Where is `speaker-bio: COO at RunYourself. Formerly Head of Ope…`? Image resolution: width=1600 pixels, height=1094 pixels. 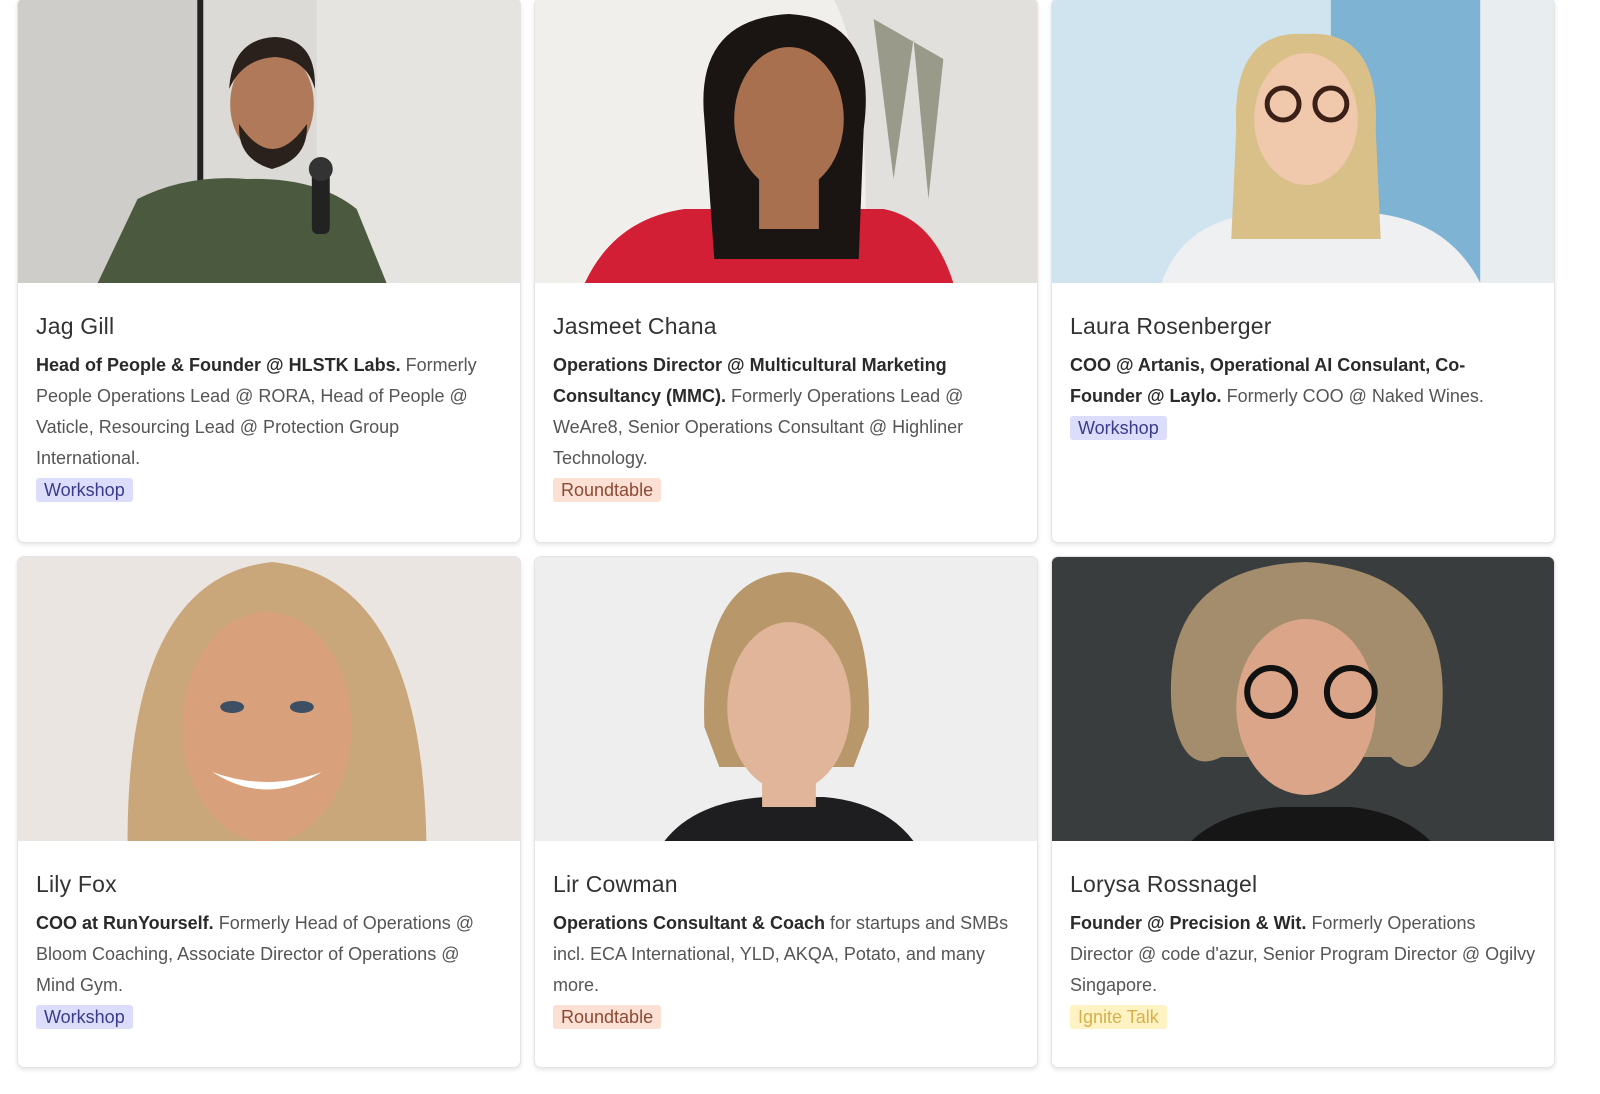
speaker-bio: COO at RunYourself. Formerly Head of Ope… is located at coordinates (269, 954).